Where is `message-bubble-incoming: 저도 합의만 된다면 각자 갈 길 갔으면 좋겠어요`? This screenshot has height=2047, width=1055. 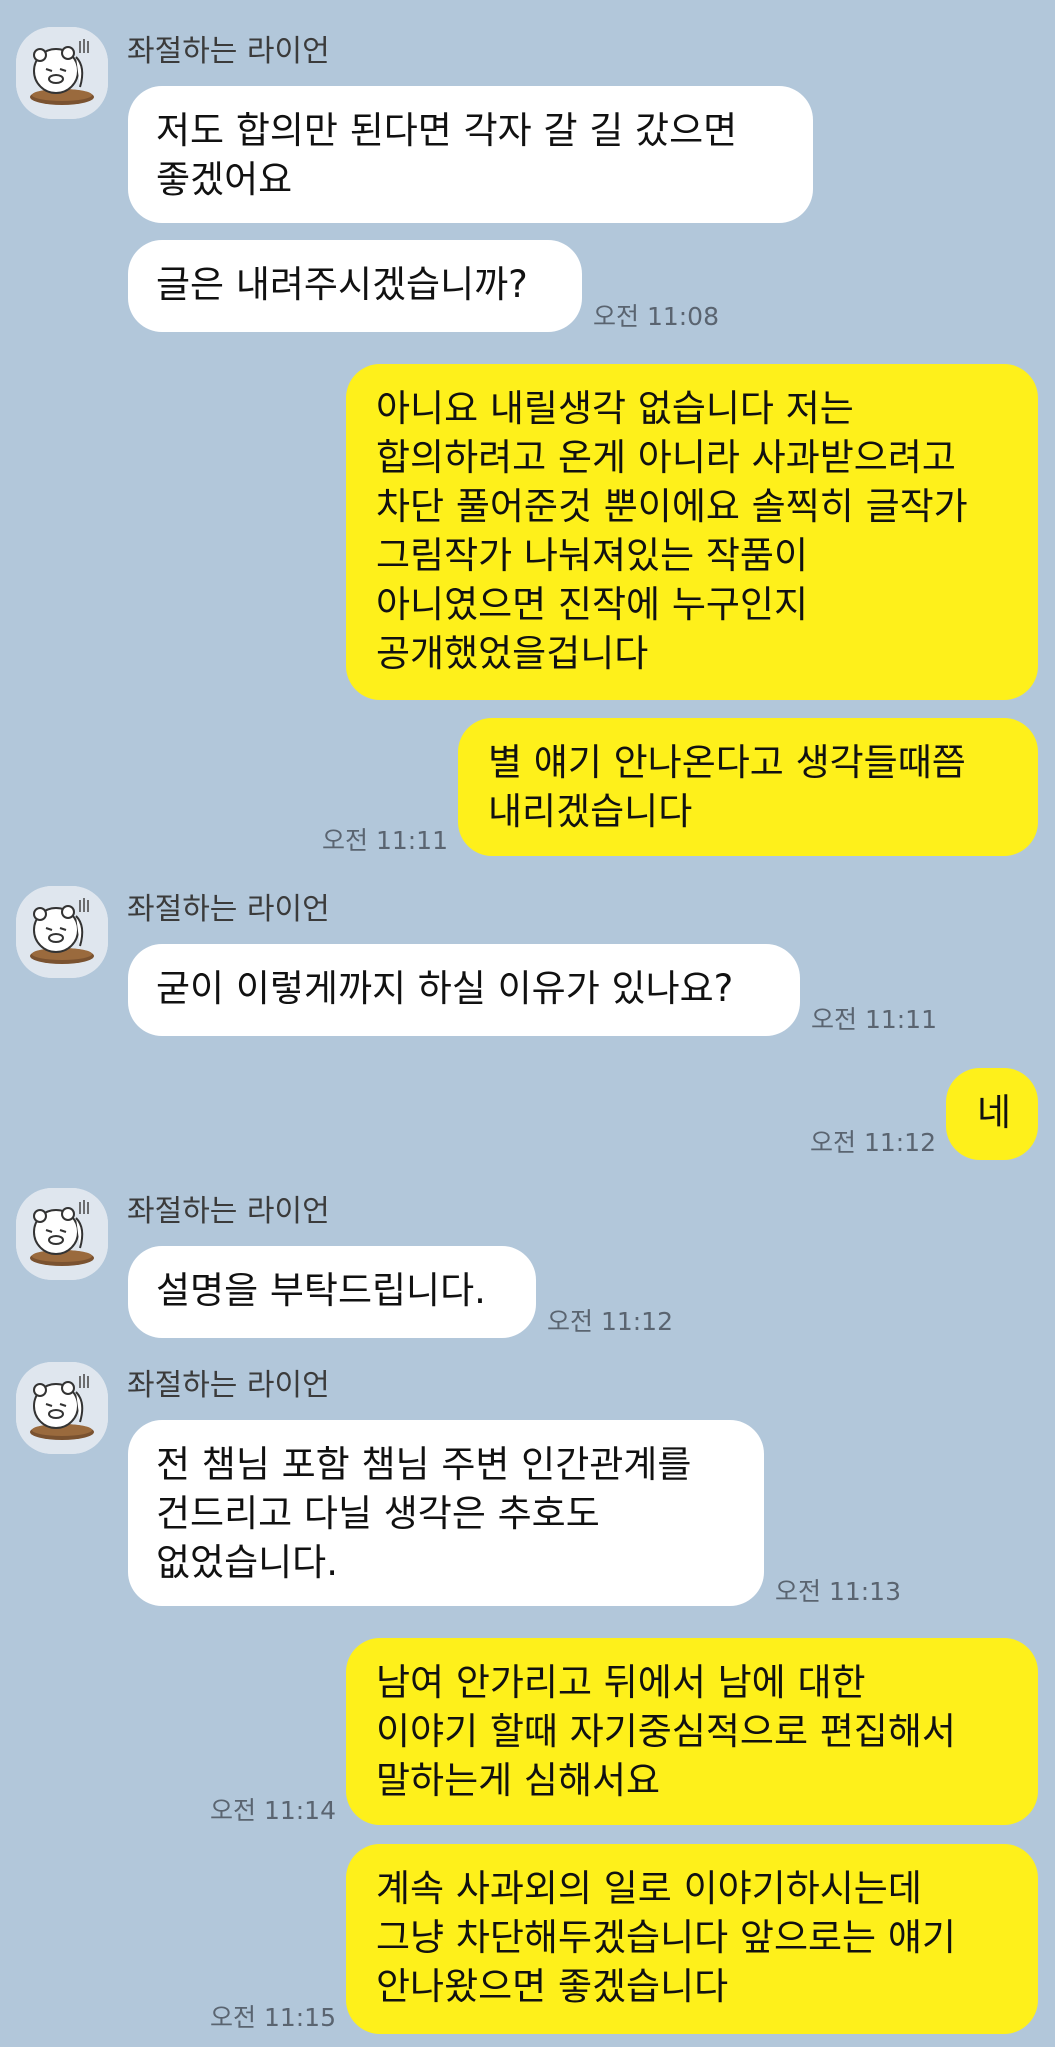 message-bubble-incoming: 저도 합의만 된다면 각자 갈 길 갔으면 좋겠어요 is located at coordinates (470, 154).